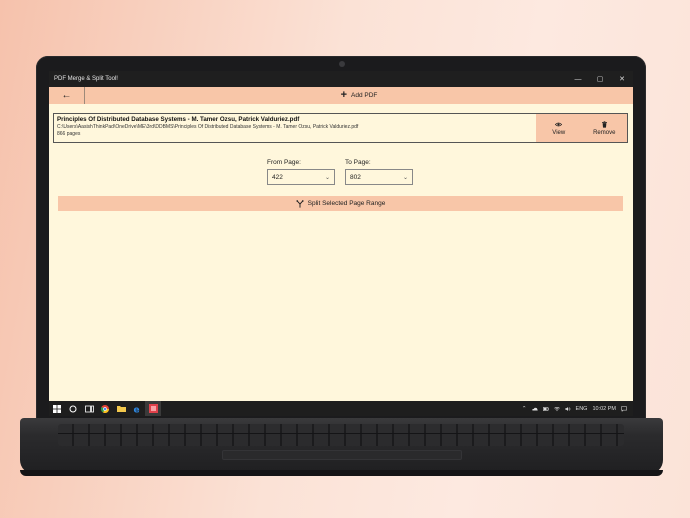 This screenshot has height=518, width=690. I want to click on chrome-icon, so click(105, 408).